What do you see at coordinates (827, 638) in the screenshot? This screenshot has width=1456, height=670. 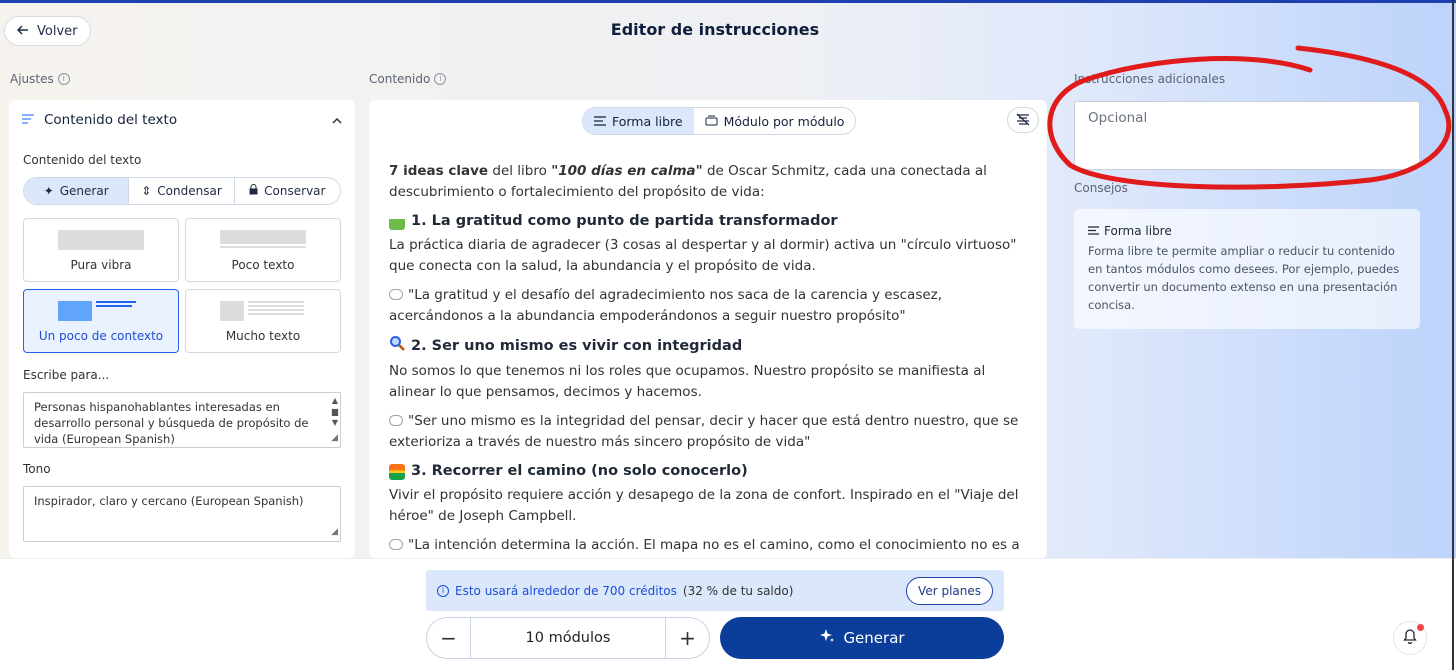 I see `sparkle-icon` at bounding box center [827, 638].